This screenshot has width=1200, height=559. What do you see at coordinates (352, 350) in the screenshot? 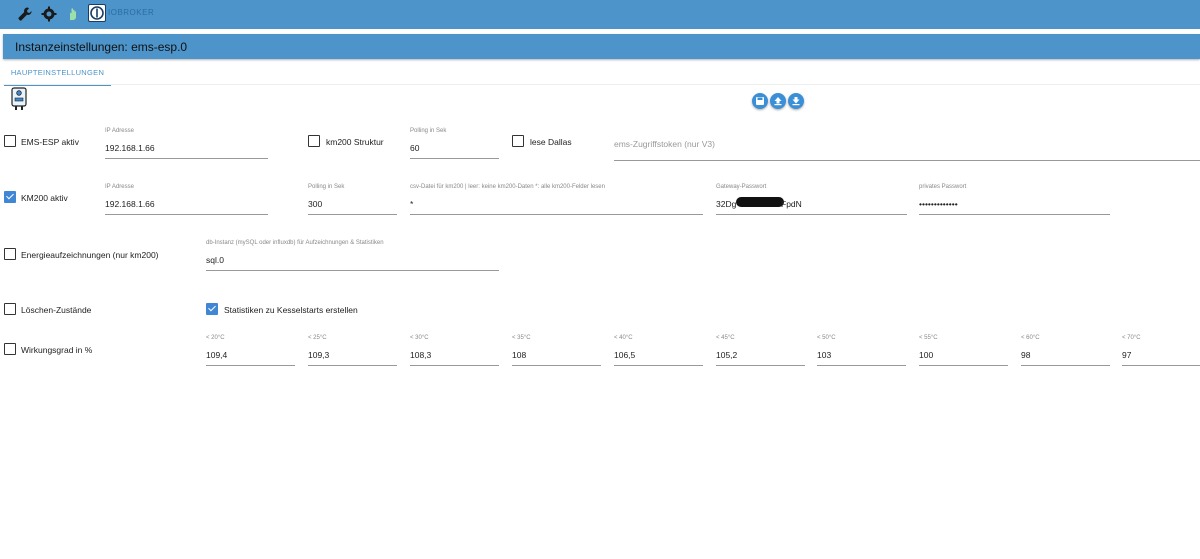
I see `temp-field: < 25°C 109,3` at bounding box center [352, 350].